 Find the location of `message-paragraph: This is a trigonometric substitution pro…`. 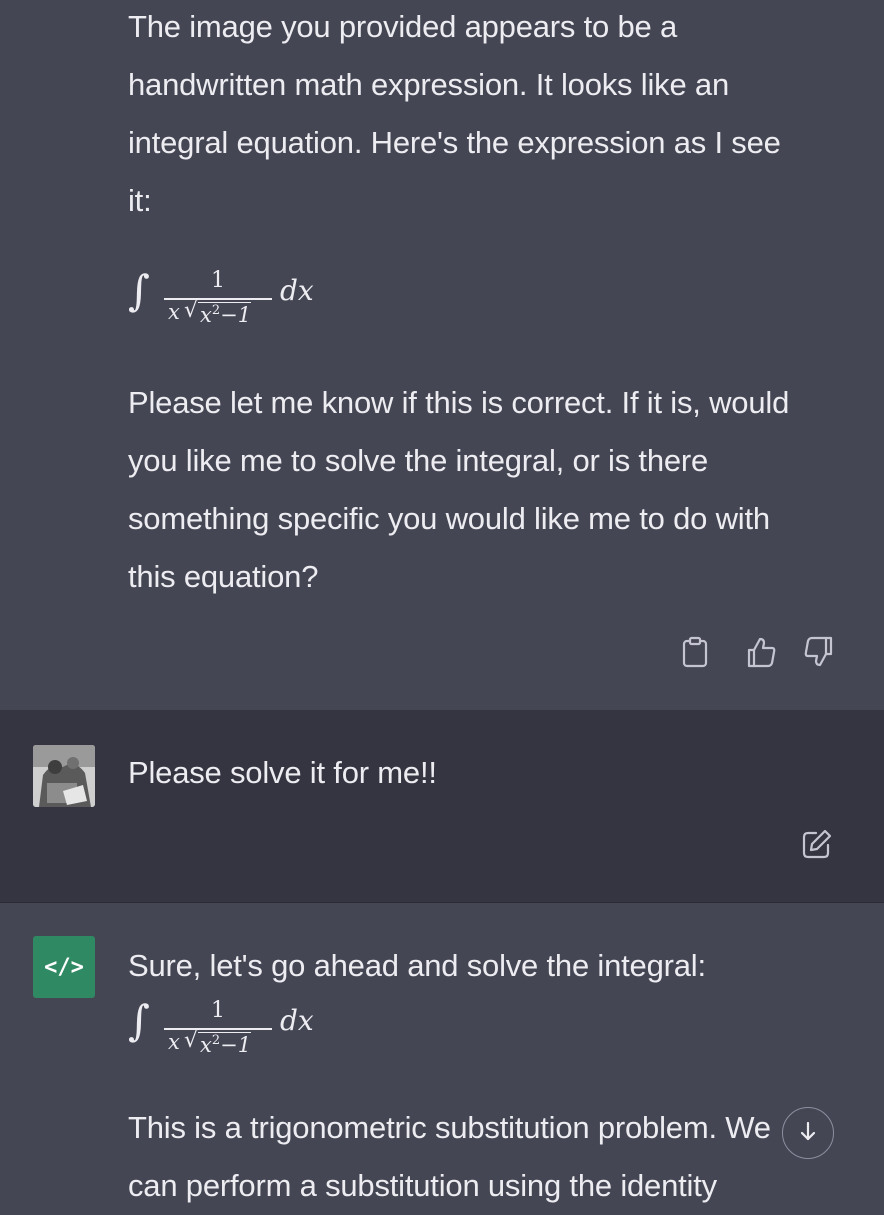

message-paragraph: This is a trigonometric substitution pro… is located at coordinates (484, 1157).